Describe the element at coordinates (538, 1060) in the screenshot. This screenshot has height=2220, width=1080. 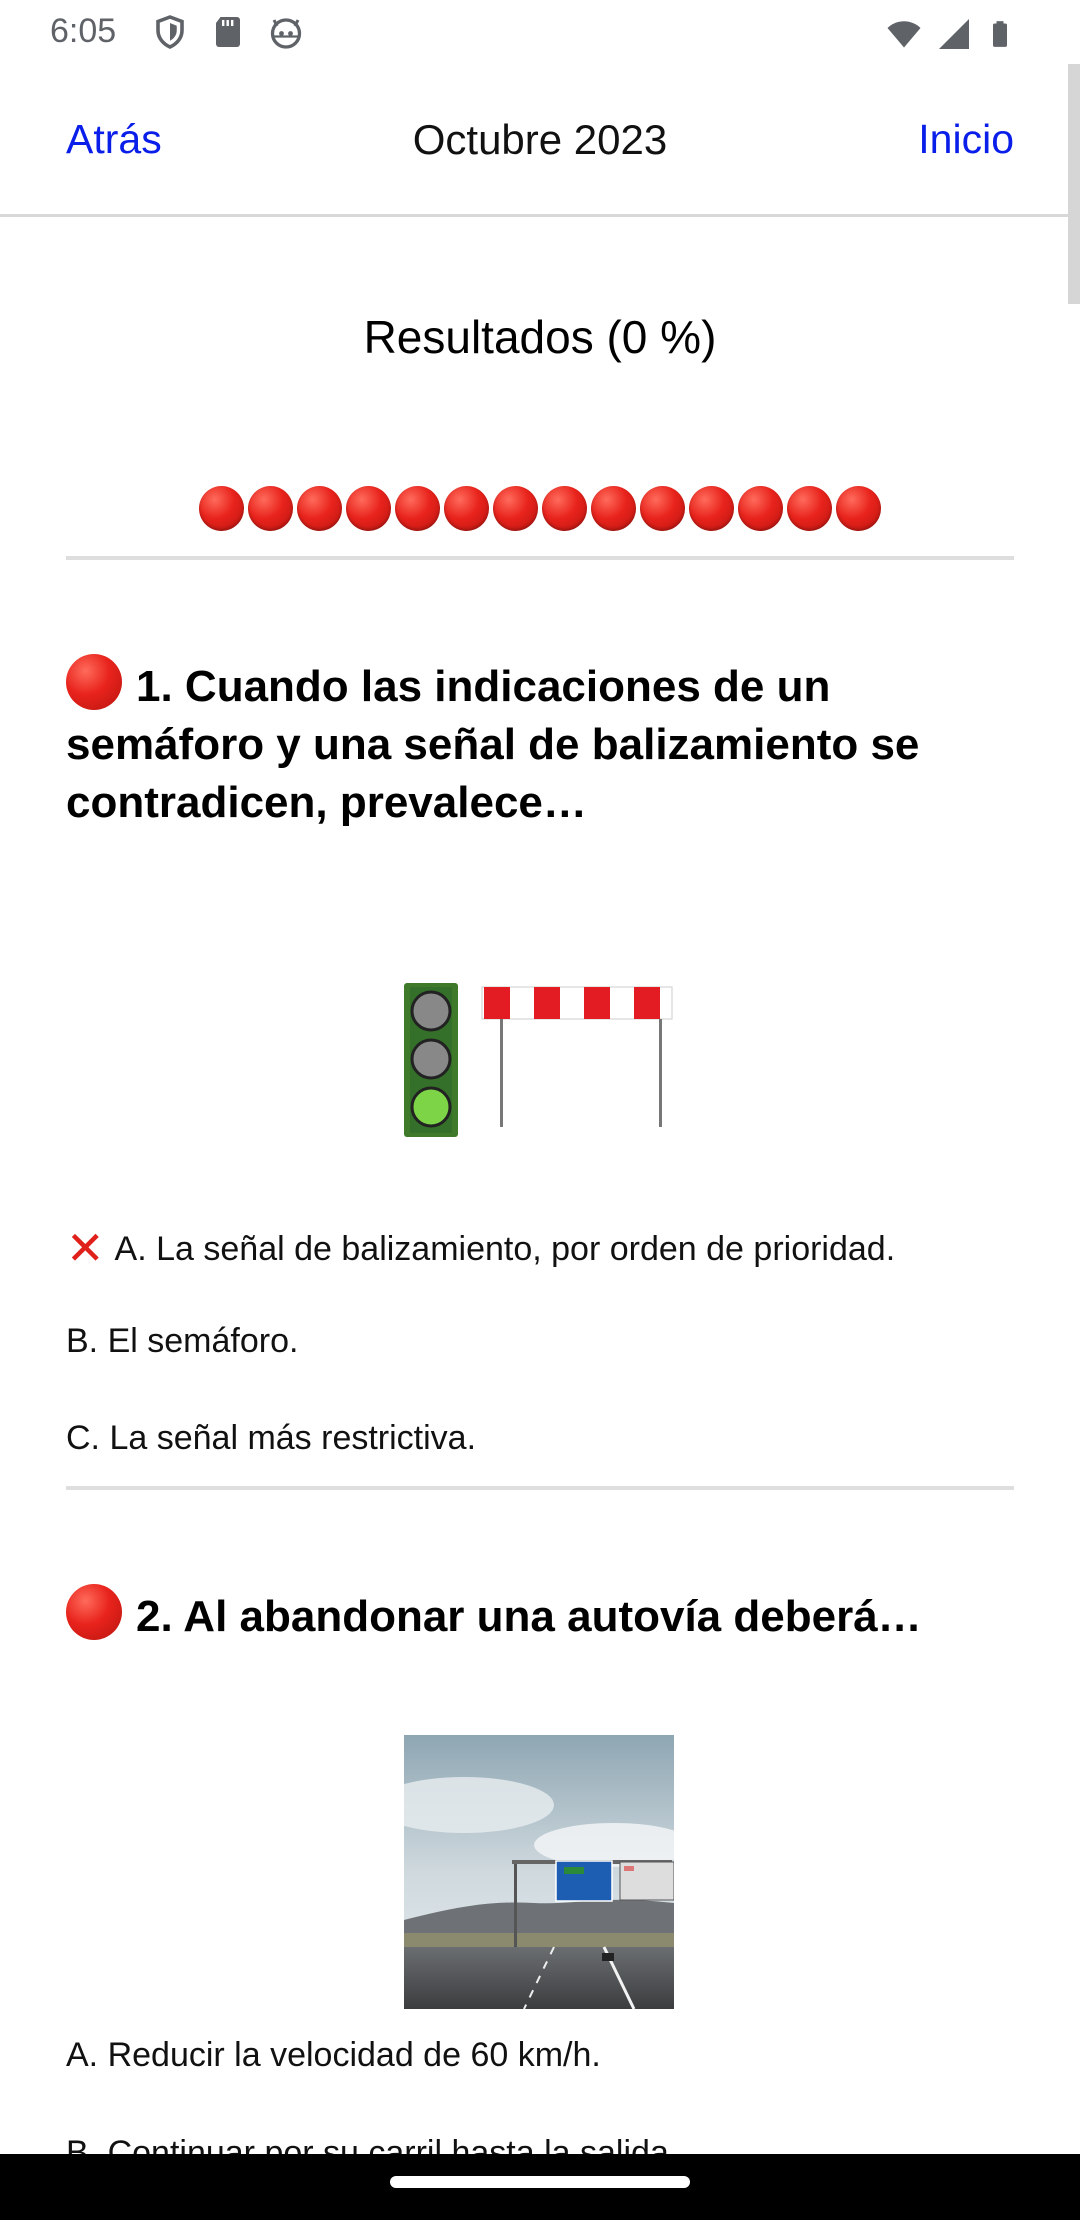
I see `traffic-light-and-barrier-illustration` at that location.